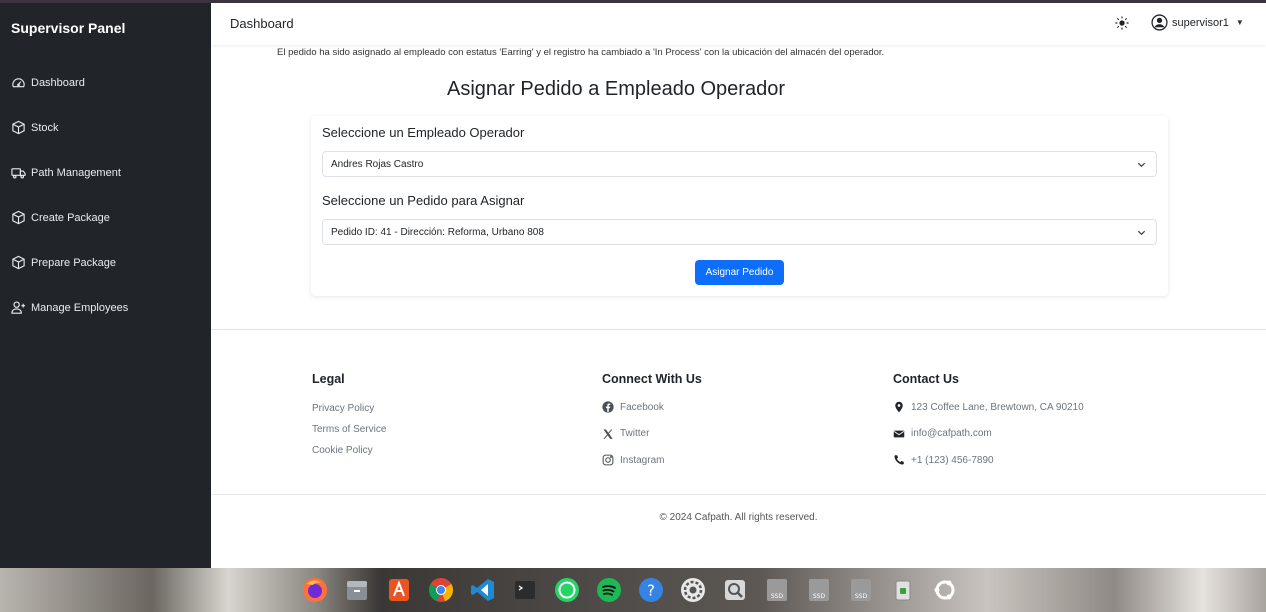  What do you see at coordinates (609, 590) in the screenshot?
I see `dock-spotify` at bounding box center [609, 590].